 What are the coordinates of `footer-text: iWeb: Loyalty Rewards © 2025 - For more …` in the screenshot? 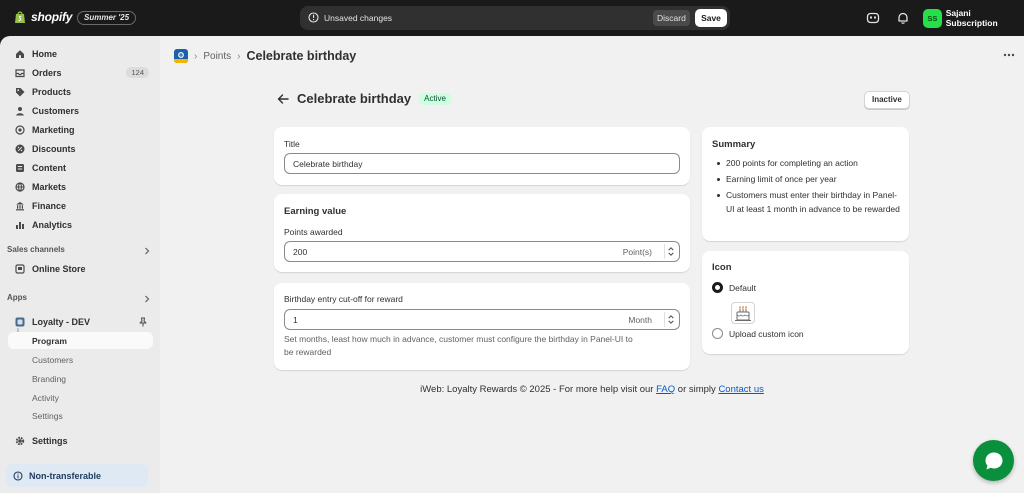 It's located at (537, 389).